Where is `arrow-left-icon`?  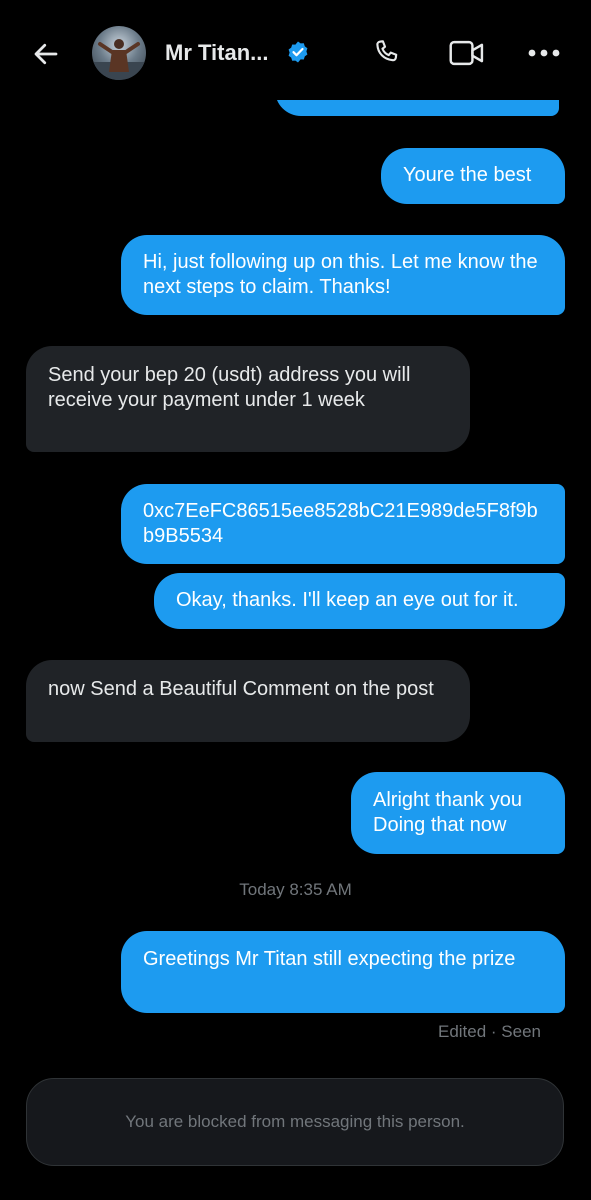
arrow-left-icon is located at coordinates (46, 54).